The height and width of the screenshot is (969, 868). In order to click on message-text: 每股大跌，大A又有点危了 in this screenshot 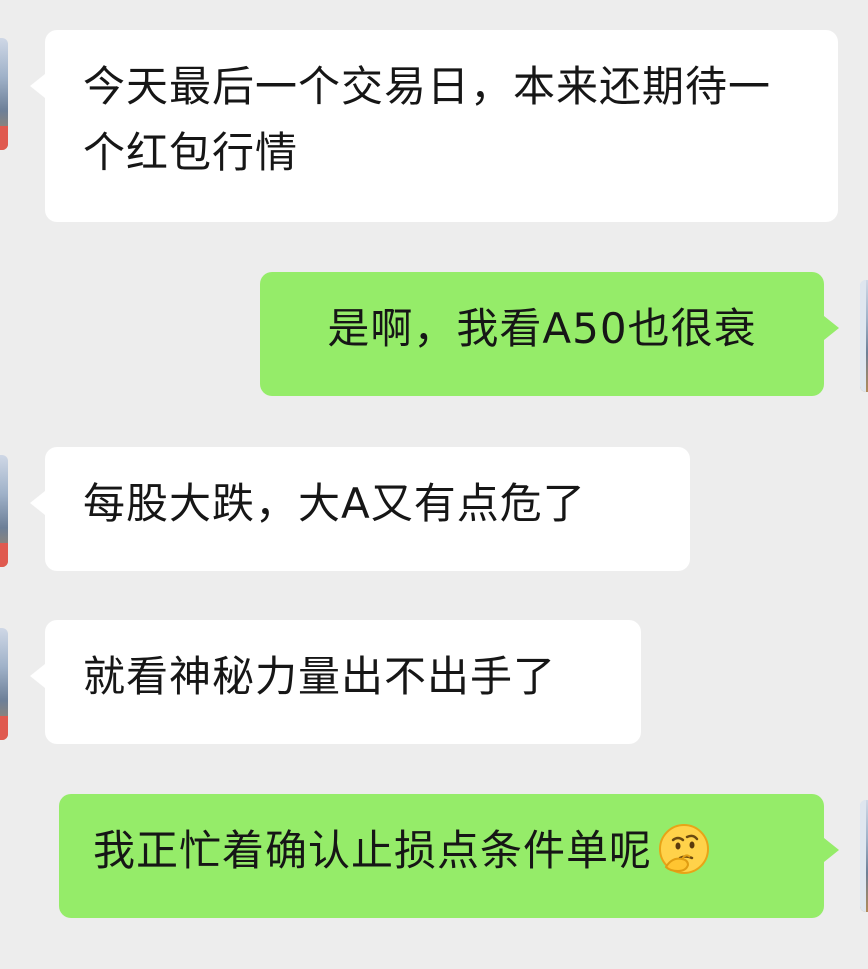, I will do `click(334, 503)`.